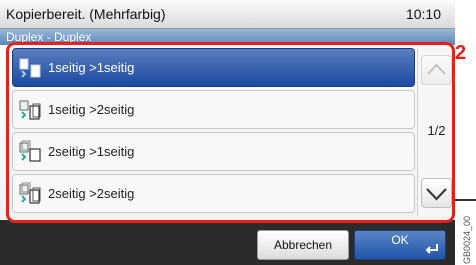 The width and height of the screenshot is (476, 265). What do you see at coordinates (465, 200) in the screenshot?
I see `callout-leader-line` at bounding box center [465, 200].